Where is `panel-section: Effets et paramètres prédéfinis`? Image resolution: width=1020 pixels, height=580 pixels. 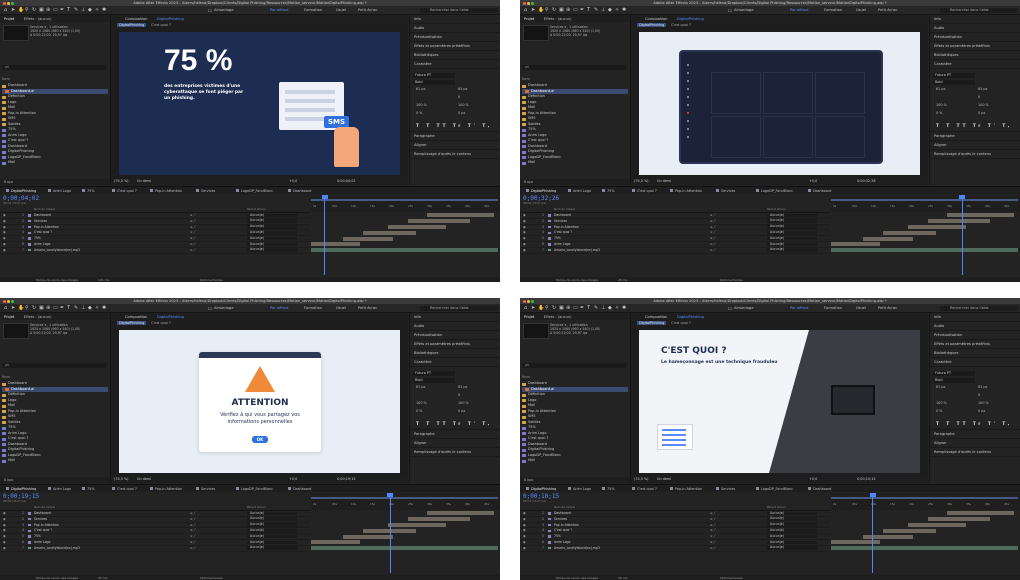
panel-section: Effets et paramètres prédéfinis is located at coordinates (975, 46).